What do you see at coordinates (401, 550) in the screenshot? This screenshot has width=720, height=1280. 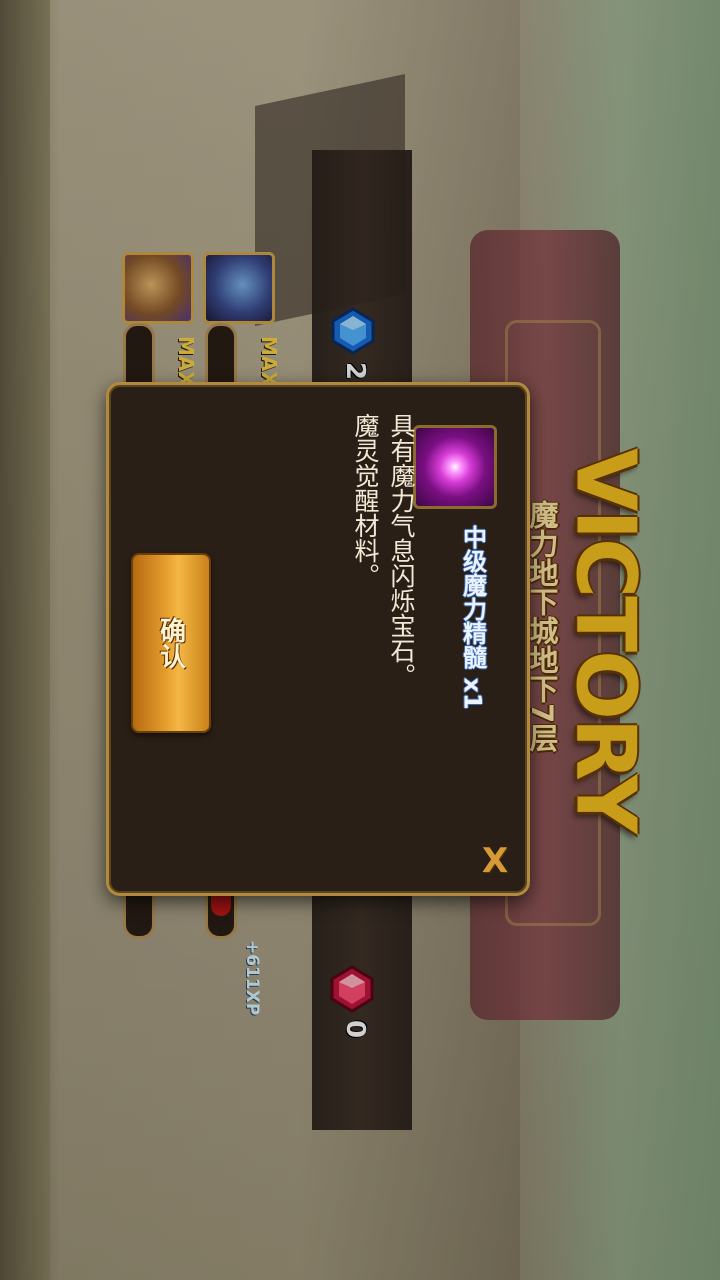 I see `description-line-1: 具有魔力气息闪烁宝石。` at bounding box center [401, 550].